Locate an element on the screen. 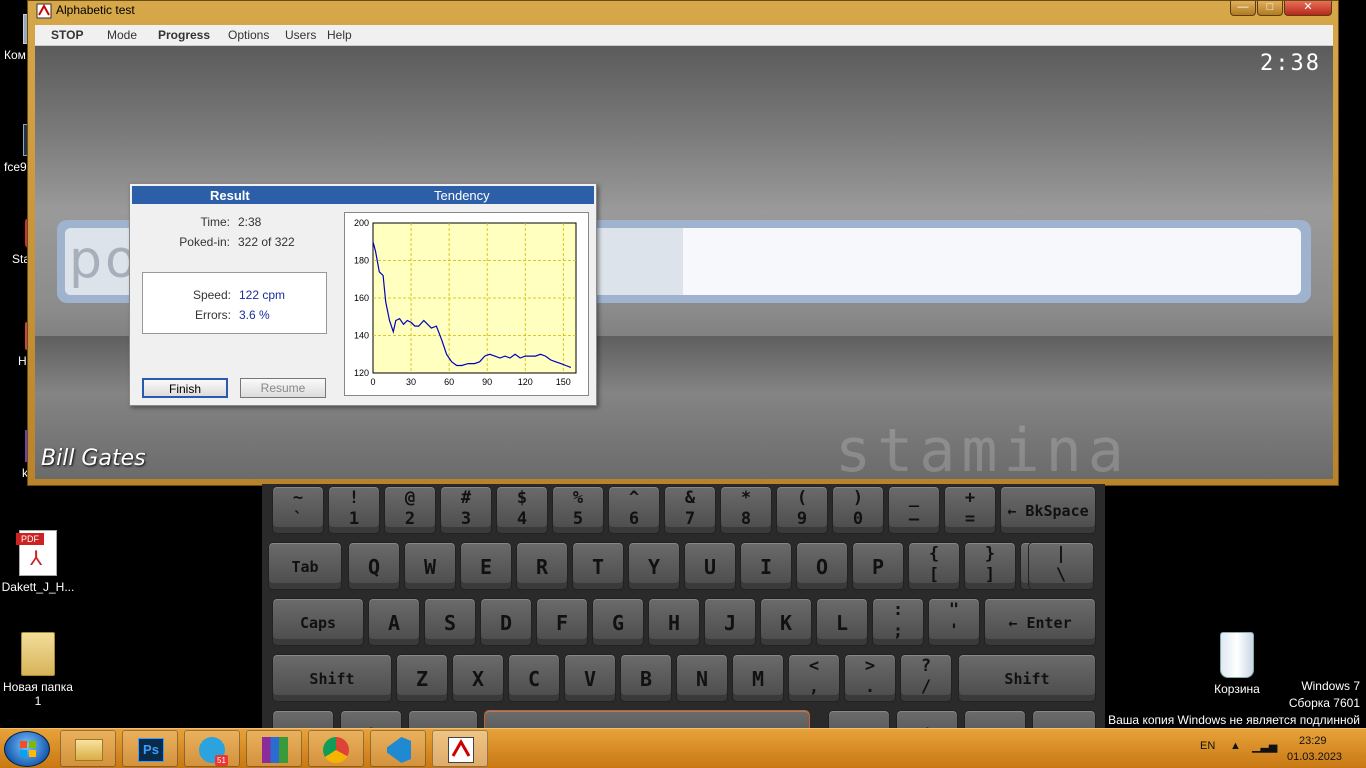 The image size is (1366, 768). chrome-icon is located at coordinates (336, 750).